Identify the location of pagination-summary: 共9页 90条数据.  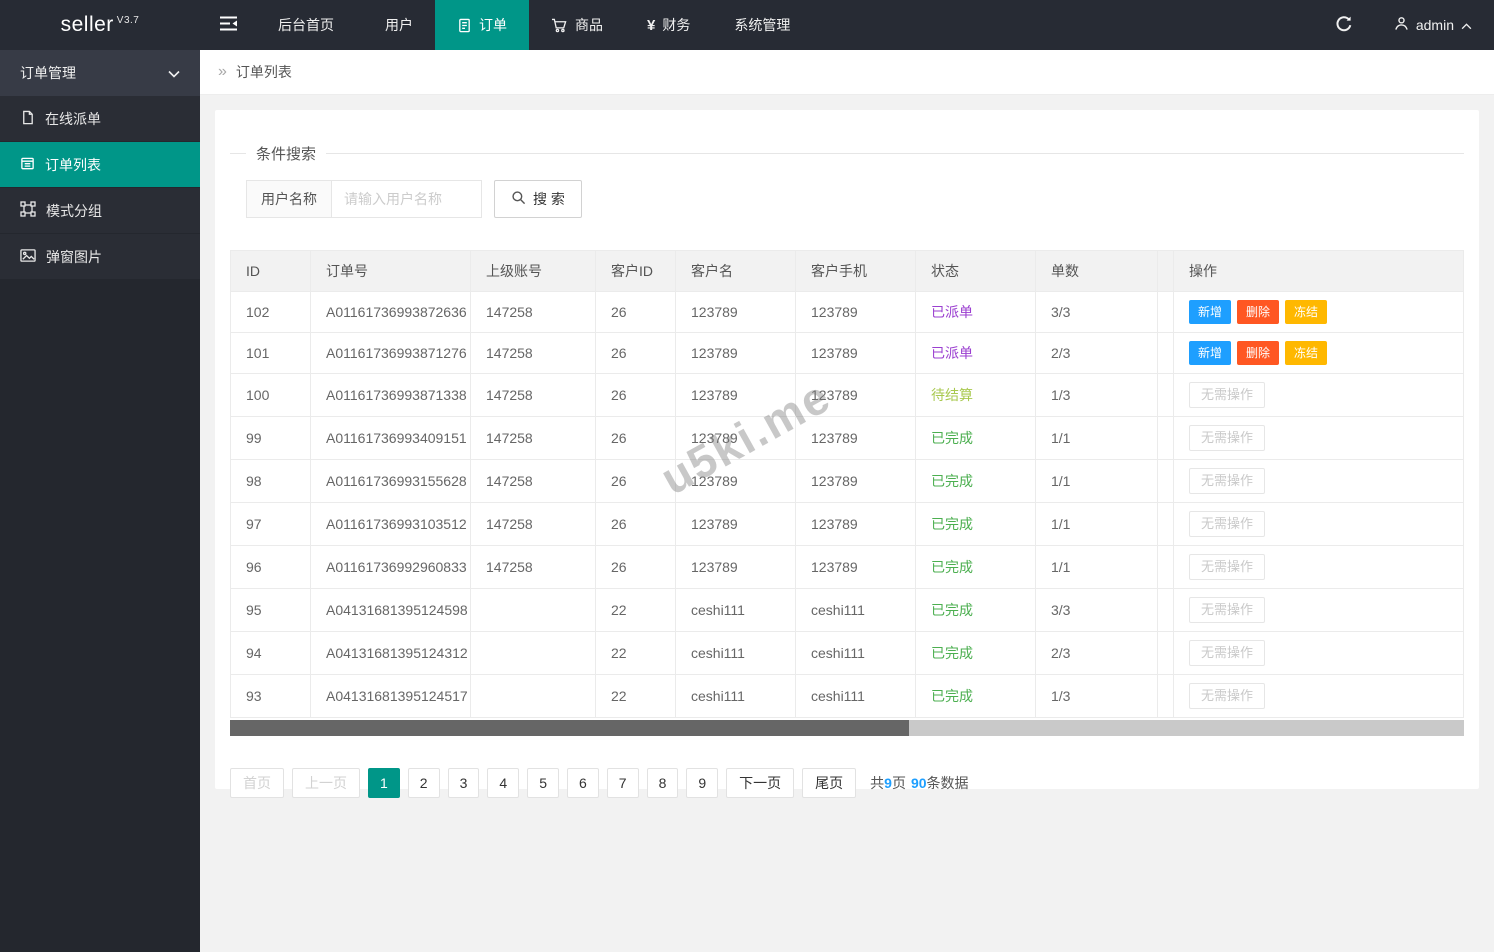
(919, 783).